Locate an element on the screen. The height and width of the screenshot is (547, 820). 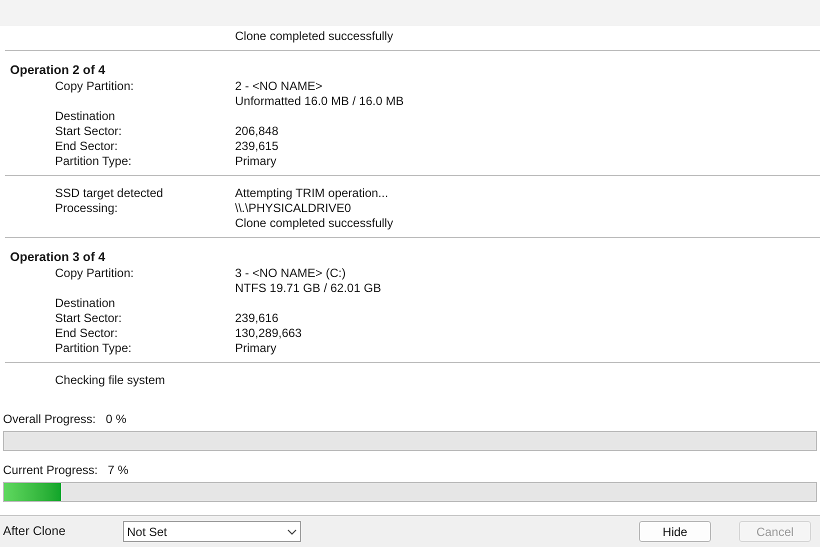
field-value: 2 - <NO NAME> is located at coordinates (279, 86).